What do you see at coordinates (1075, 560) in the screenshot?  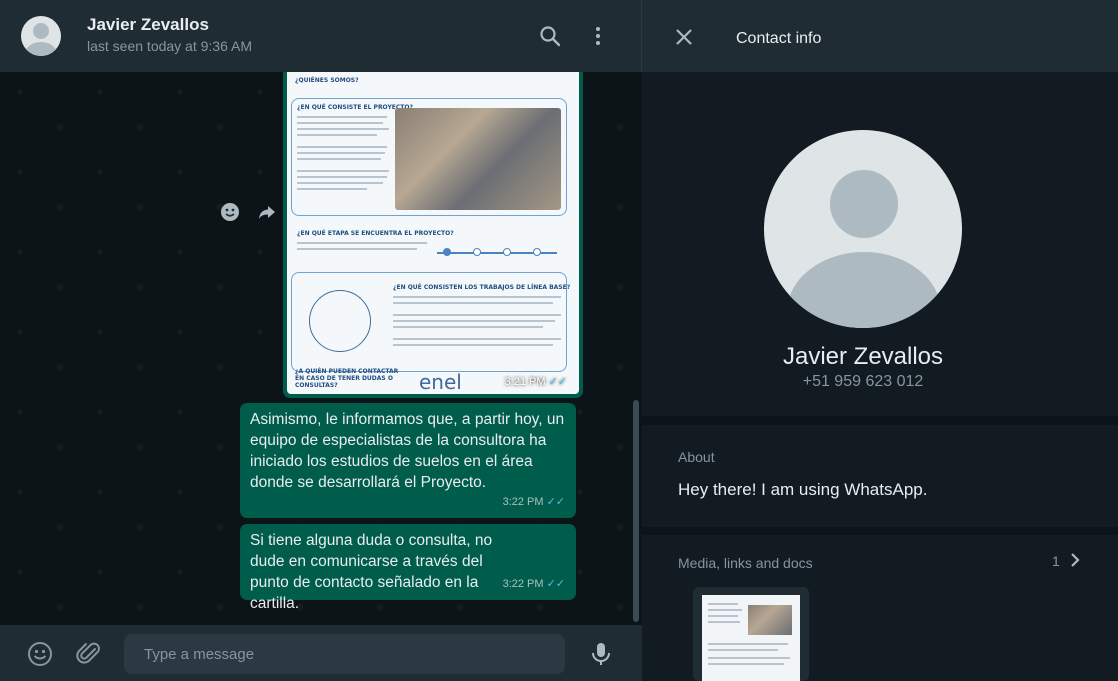 I see `chevron-right-icon` at bounding box center [1075, 560].